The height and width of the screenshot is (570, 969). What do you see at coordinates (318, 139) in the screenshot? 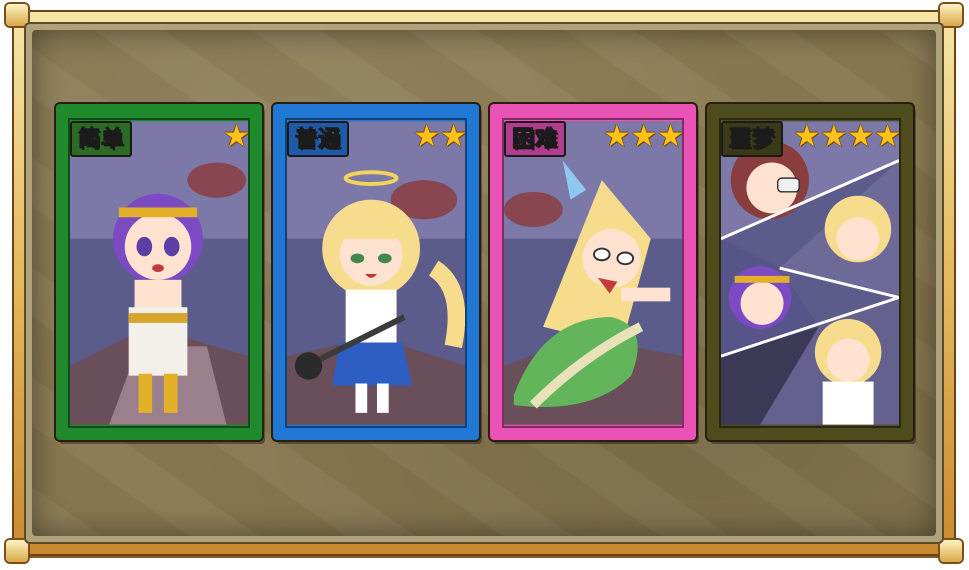
I see `difficulty-label-normal: 普通` at bounding box center [318, 139].